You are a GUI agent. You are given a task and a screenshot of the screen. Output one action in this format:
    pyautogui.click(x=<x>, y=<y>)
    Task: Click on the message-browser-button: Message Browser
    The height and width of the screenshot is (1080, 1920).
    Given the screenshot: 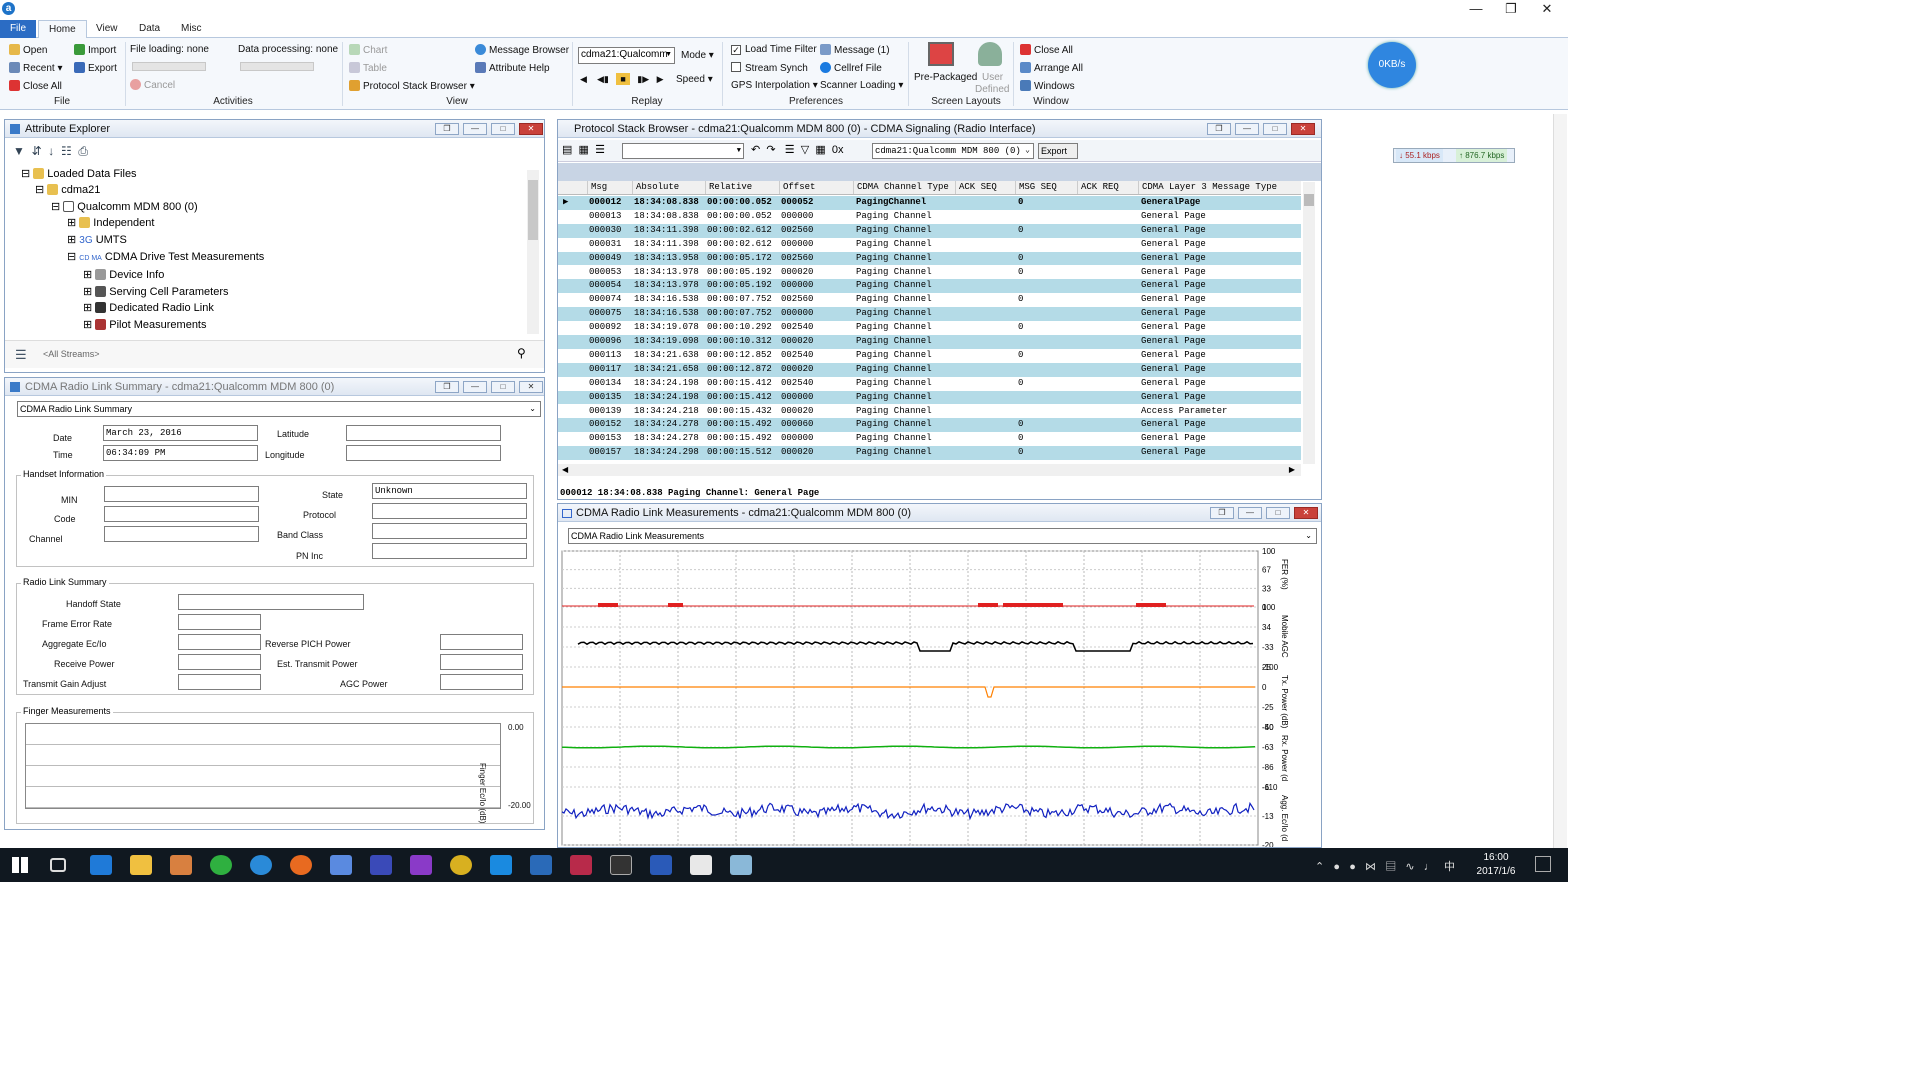 What is the action you would take?
    pyautogui.click(x=522, y=50)
    